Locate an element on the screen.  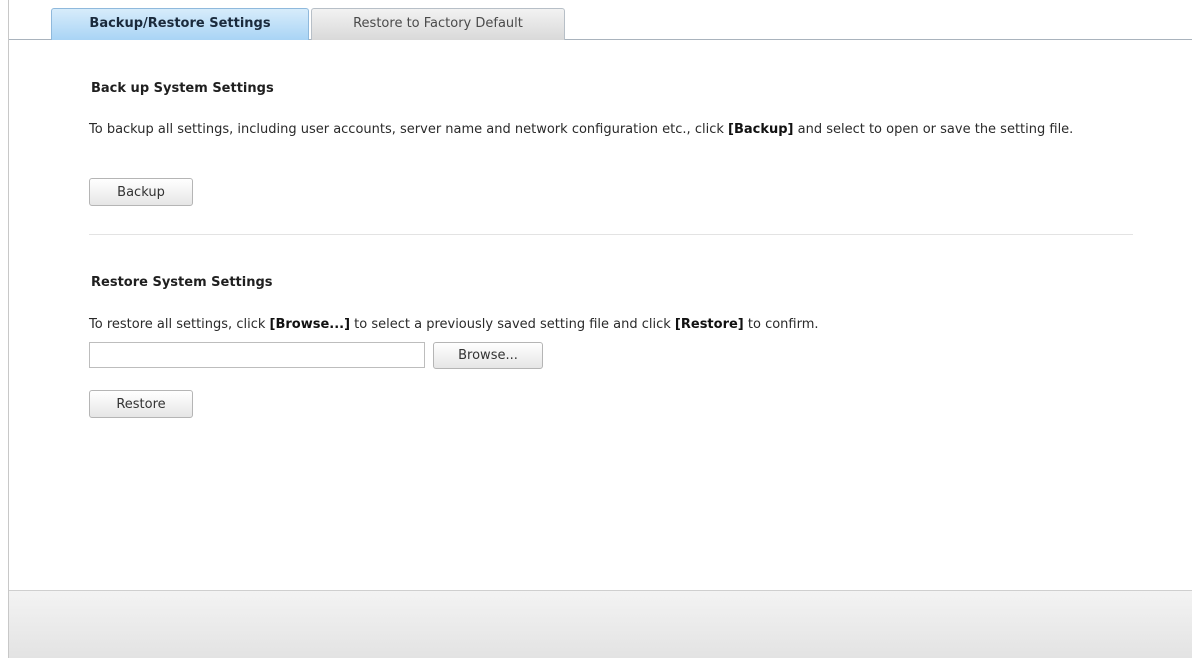
tab-restore-factory-default: Restore to Factory Default is located at coordinates (438, 24).